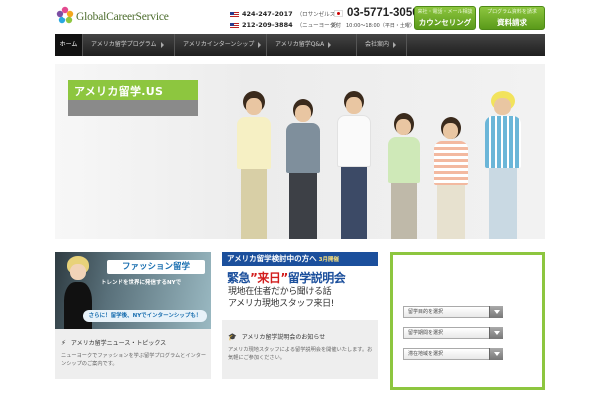 This screenshot has width=600, height=400. I want to click on mortarboard-icon: 🎓, so click(232, 337).